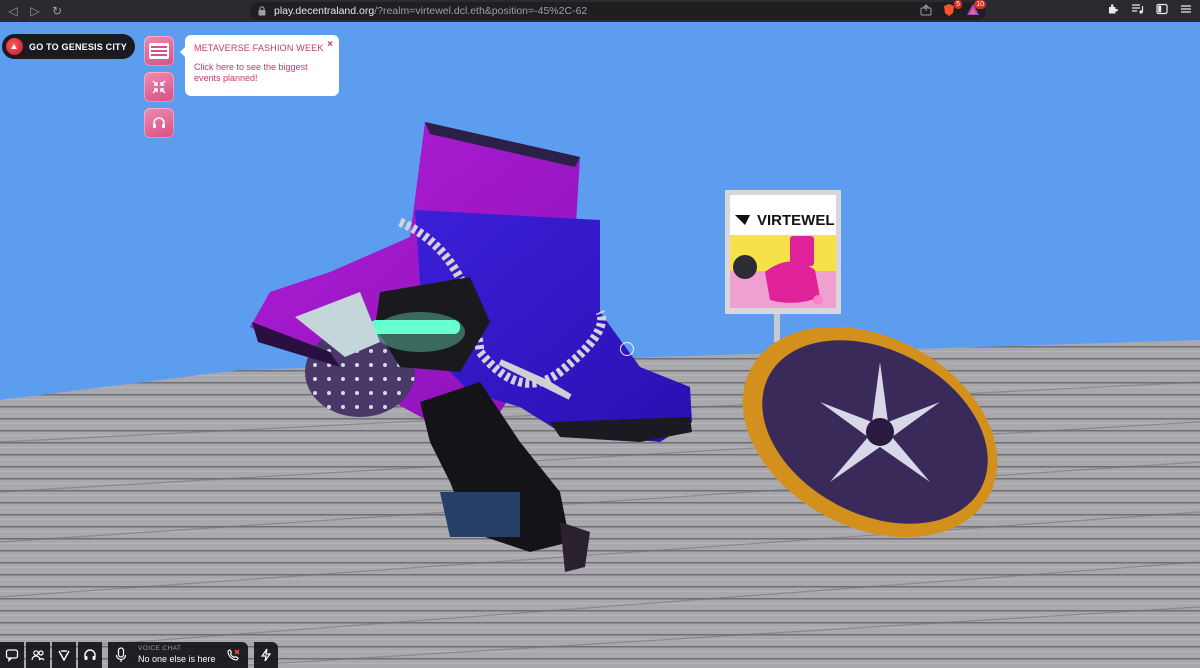 This screenshot has height=668, width=1200. Describe the element at coordinates (1186, 9) in the screenshot. I see `menu-icon` at that location.